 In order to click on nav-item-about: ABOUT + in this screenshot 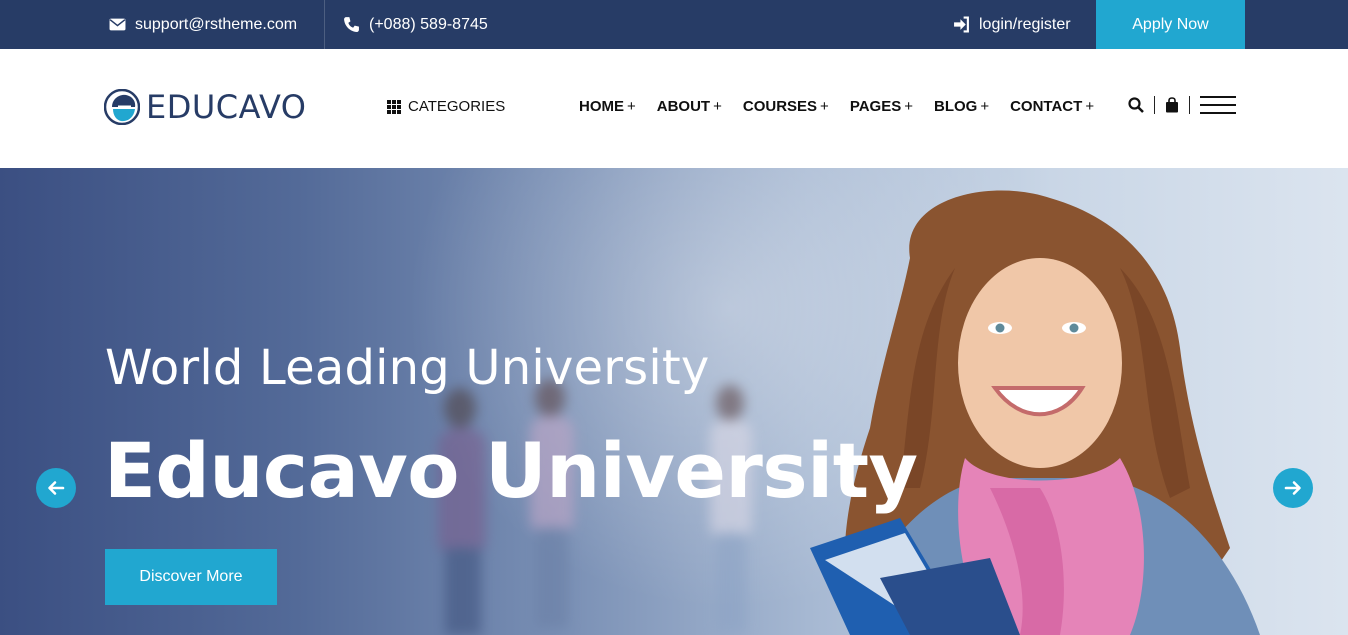, I will do `click(689, 106)`.